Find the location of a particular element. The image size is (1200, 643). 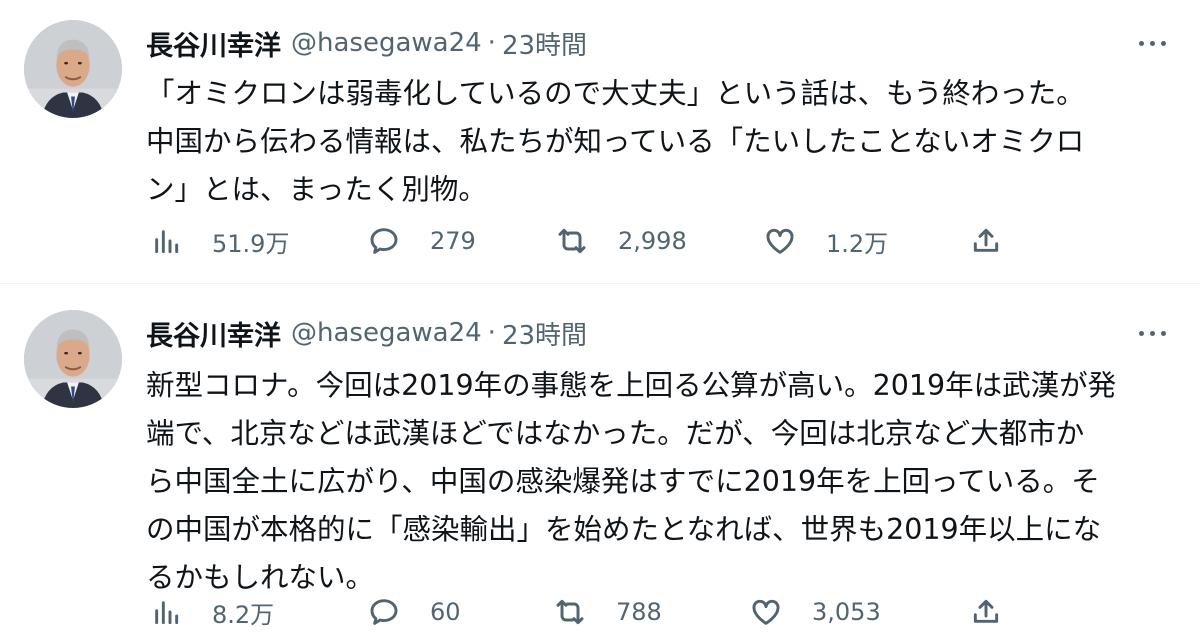

views-count: 8.2万 is located at coordinates (243, 614).